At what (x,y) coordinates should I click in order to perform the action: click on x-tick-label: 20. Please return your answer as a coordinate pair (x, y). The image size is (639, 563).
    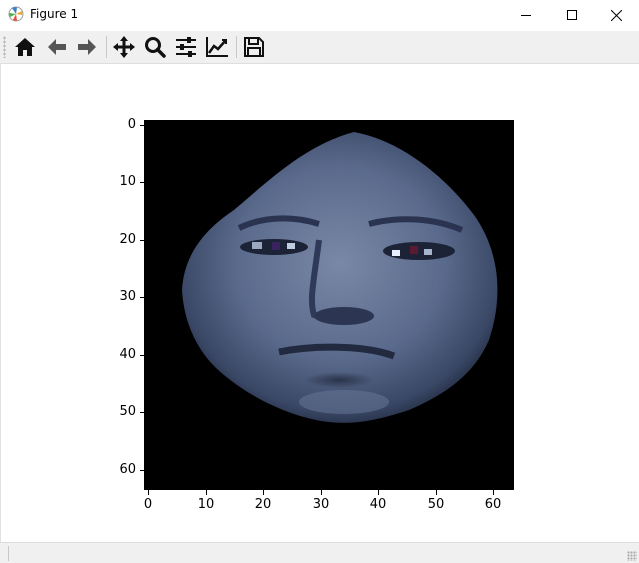
    Looking at the image, I should click on (263, 504).